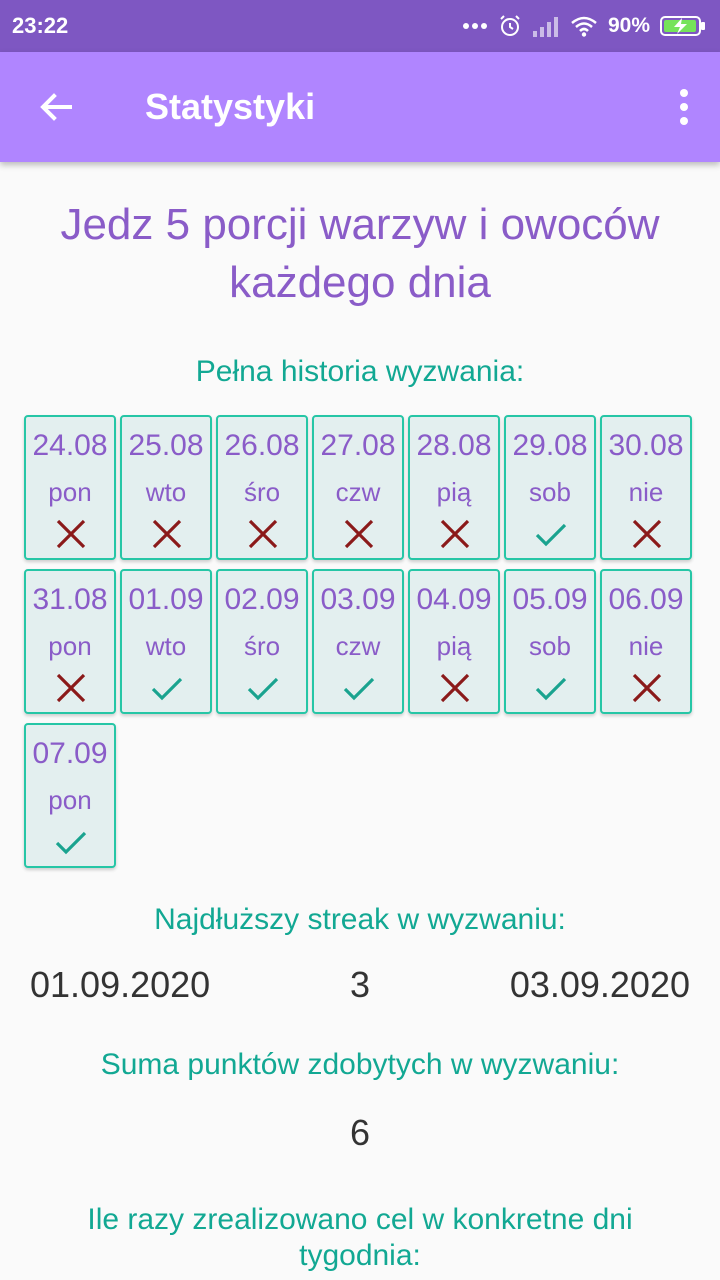 The width and height of the screenshot is (720, 1280). What do you see at coordinates (682, 26) in the screenshot?
I see `battery-charging-icon` at bounding box center [682, 26].